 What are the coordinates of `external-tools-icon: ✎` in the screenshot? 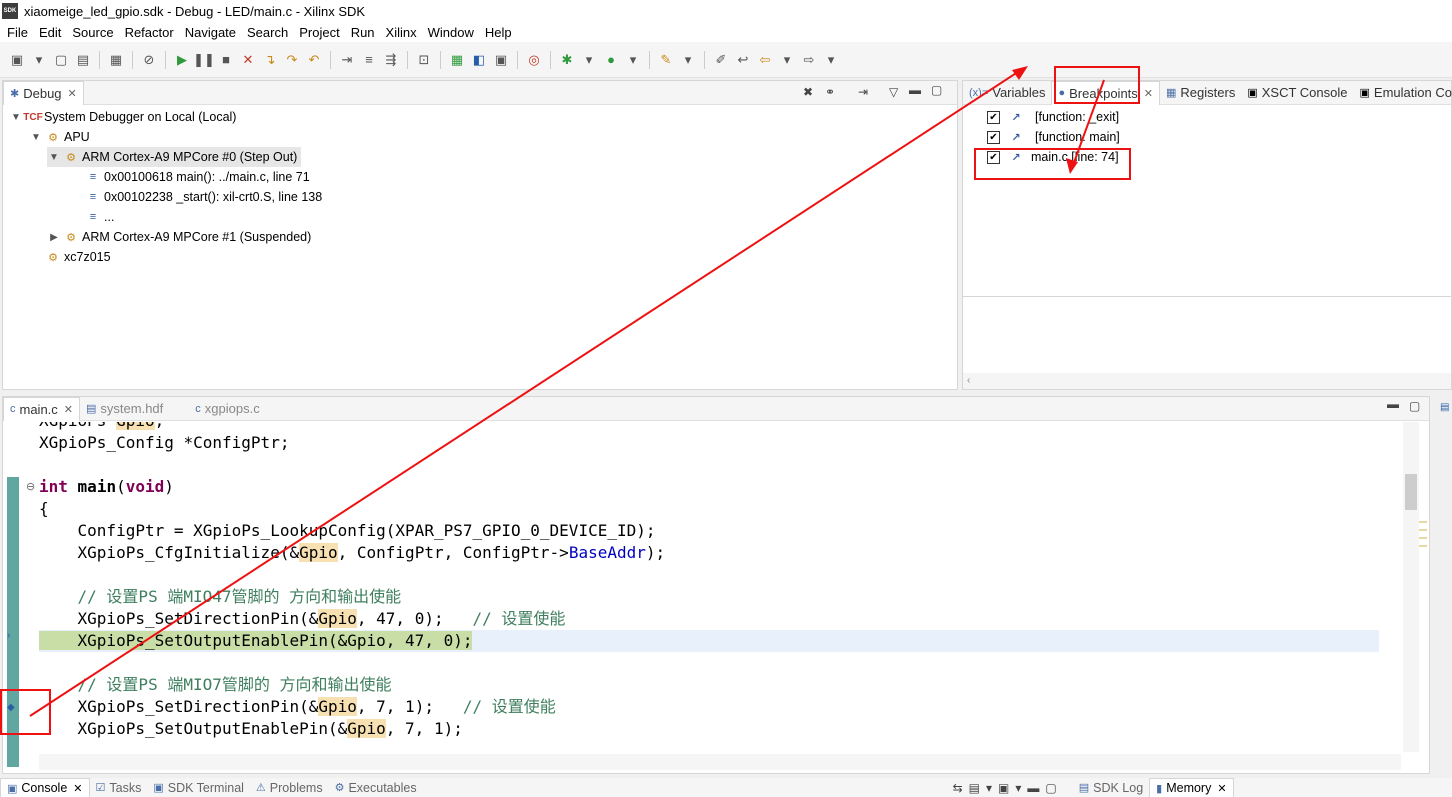 It's located at (666, 60).